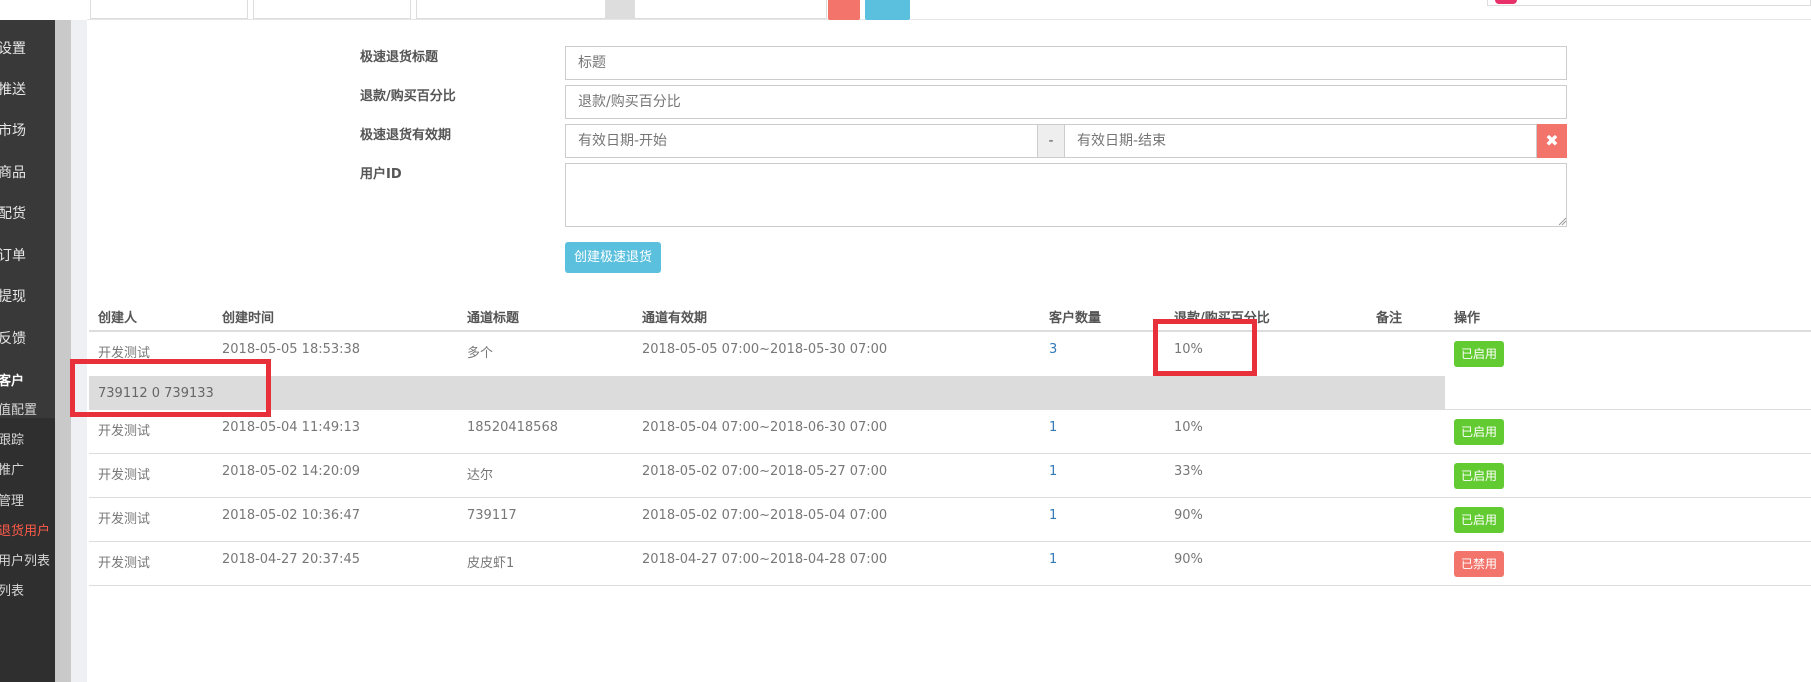 This screenshot has width=1811, height=682. What do you see at coordinates (13, 89) in the screenshot?
I see `sidebar-item-push: 推送` at bounding box center [13, 89].